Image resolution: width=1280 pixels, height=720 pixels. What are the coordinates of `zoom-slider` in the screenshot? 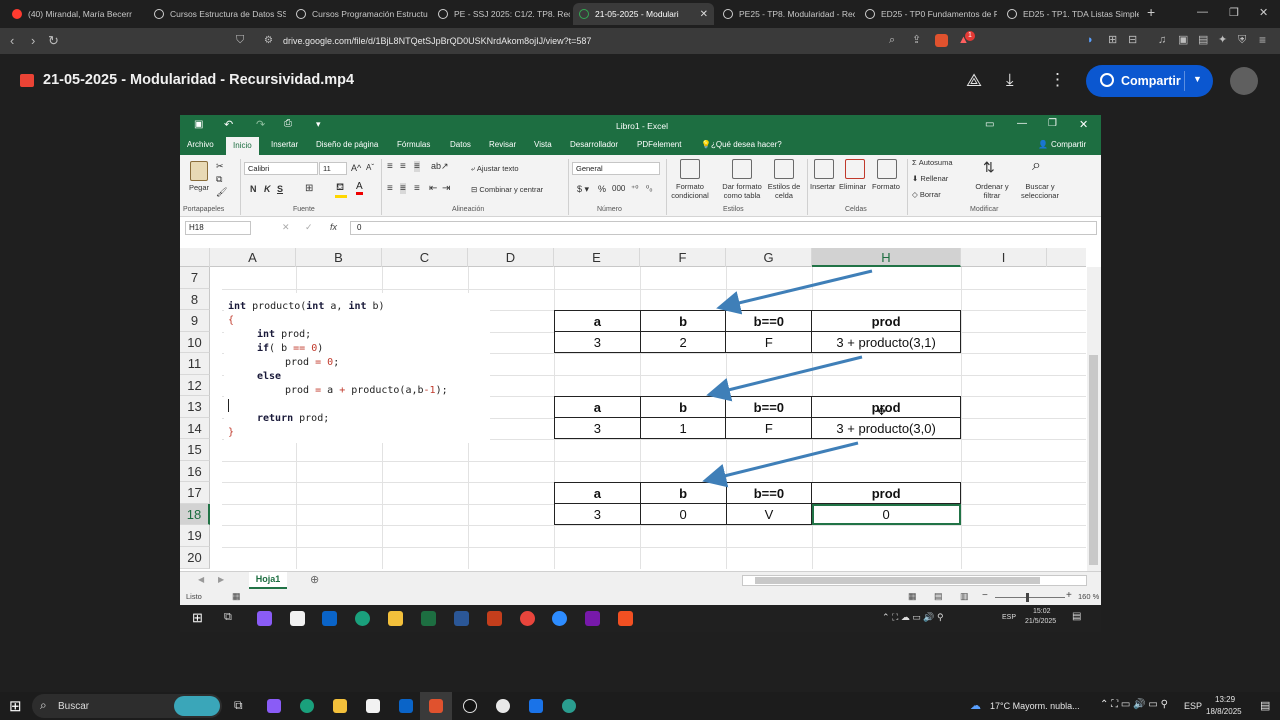 It's located at (1030, 597).